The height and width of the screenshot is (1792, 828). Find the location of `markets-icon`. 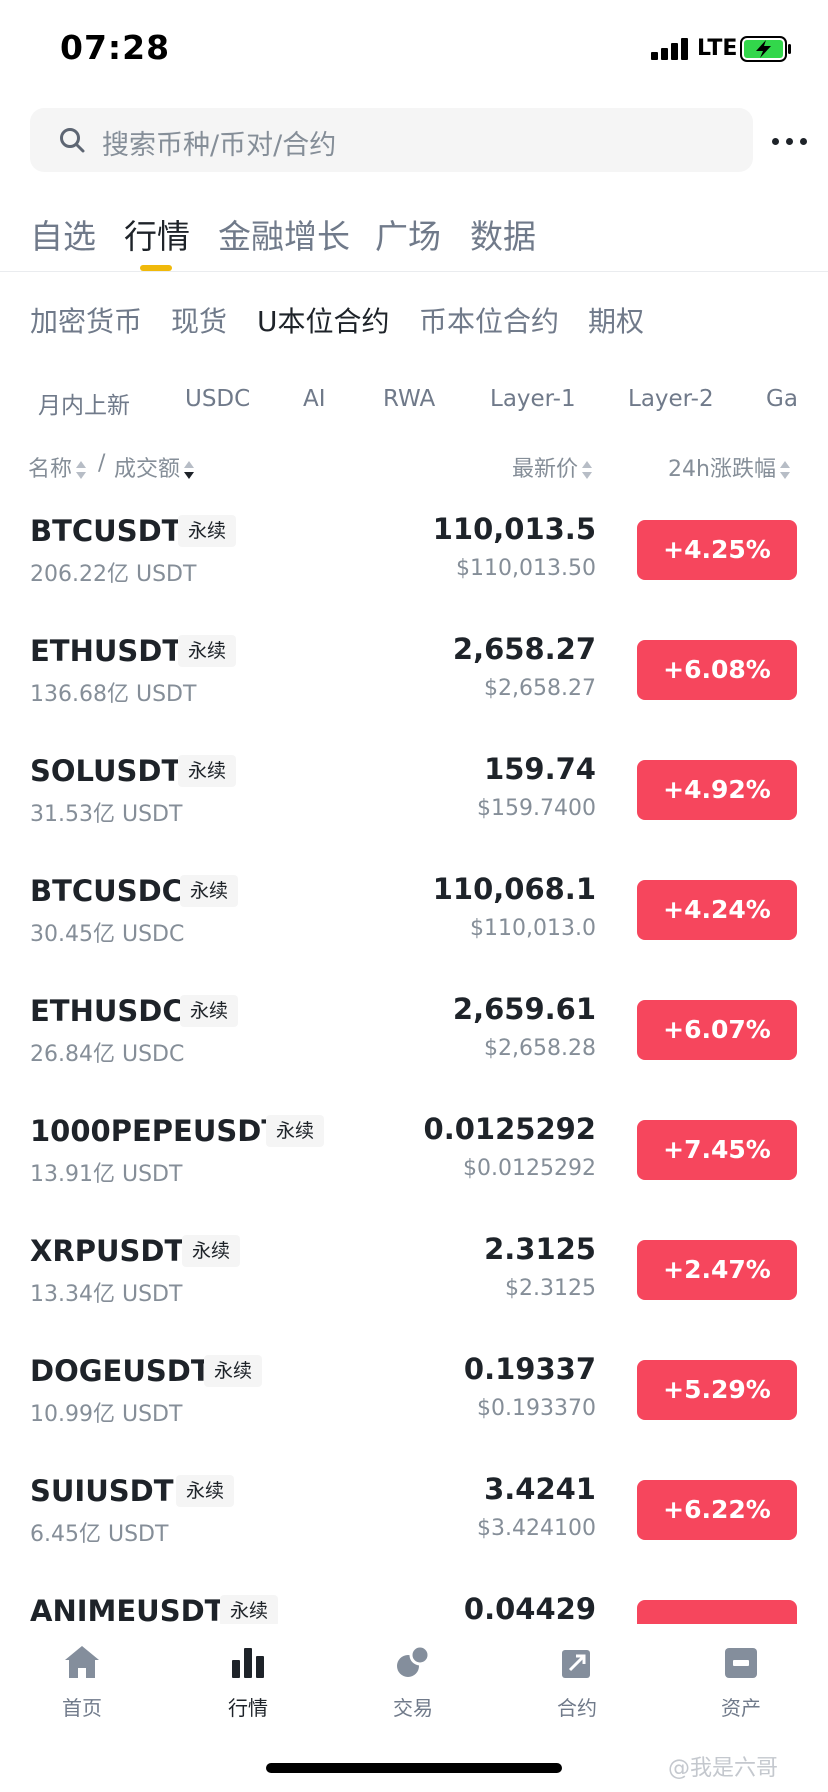

markets-icon is located at coordinates (248, 1663).